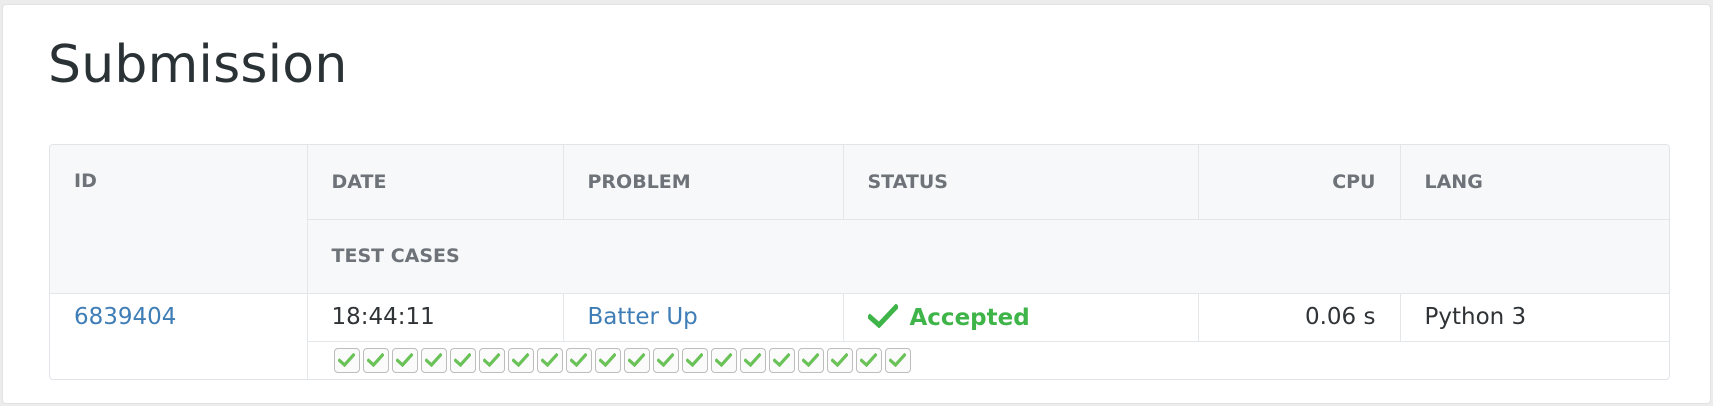  What do you see at coordinates (178, 336) in the screenshot?
I see `cell-id: 6839404` at bounding box center [178, 336].